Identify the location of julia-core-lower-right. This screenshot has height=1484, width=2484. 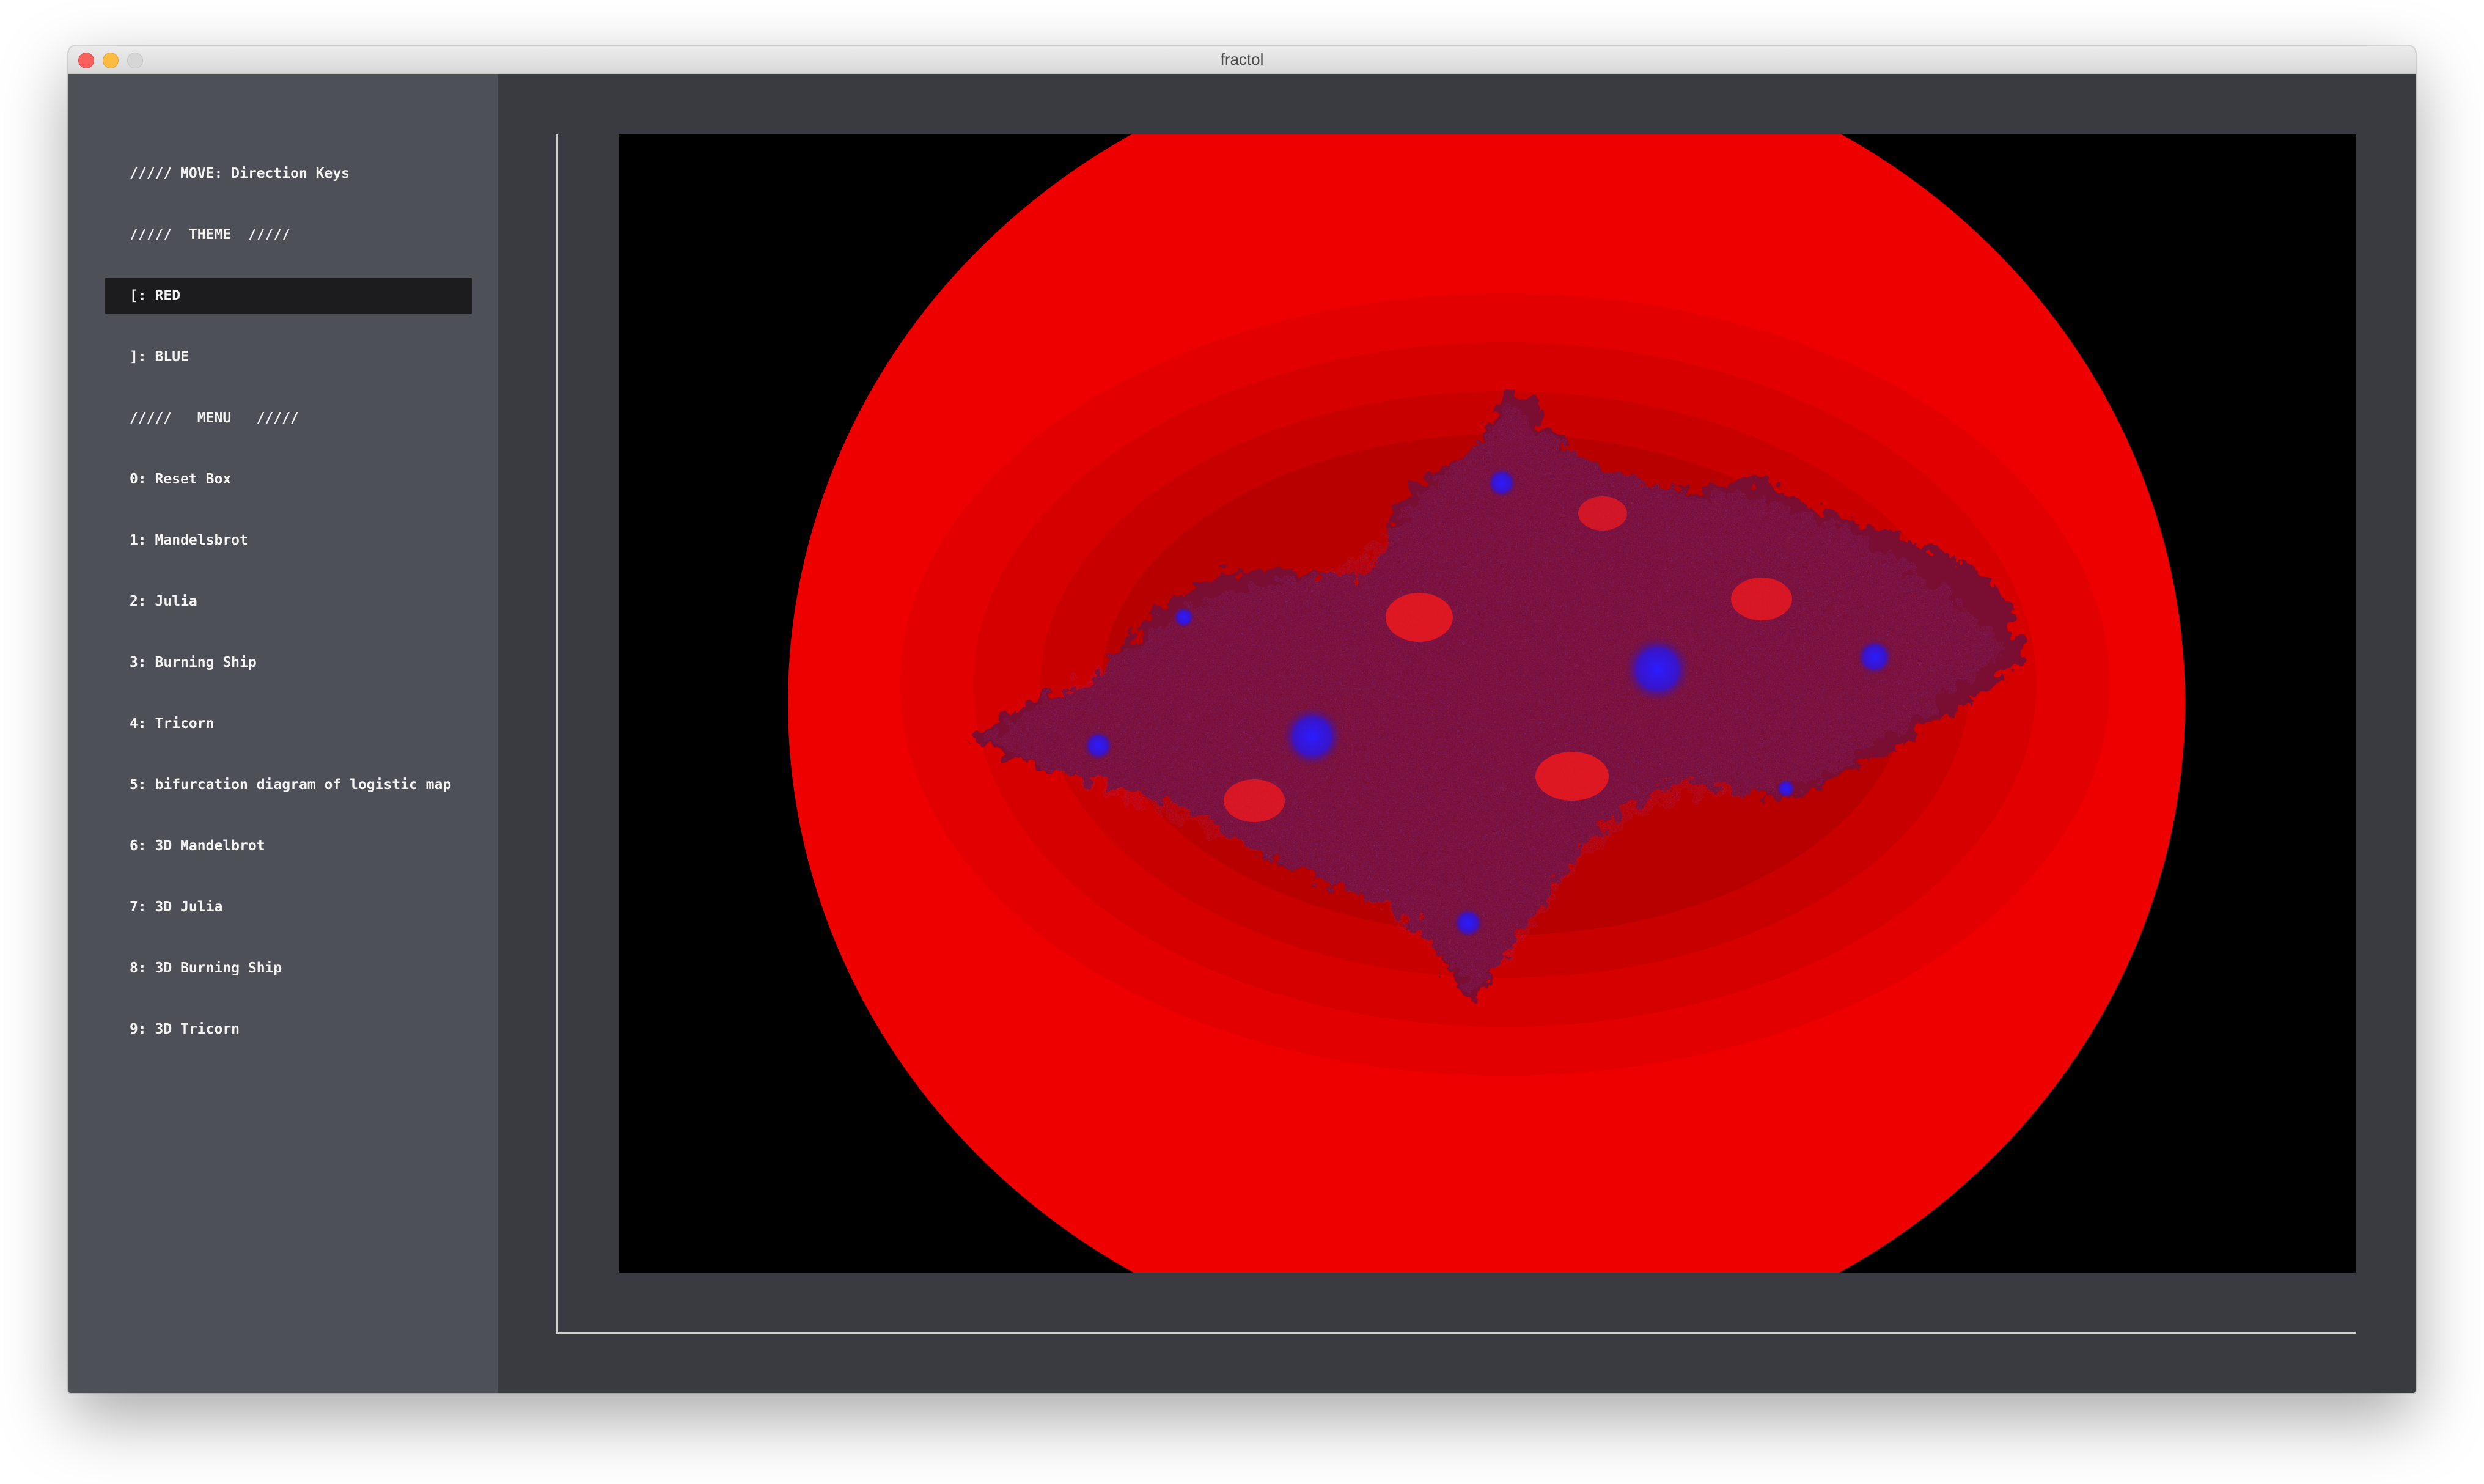
(1786, 788).